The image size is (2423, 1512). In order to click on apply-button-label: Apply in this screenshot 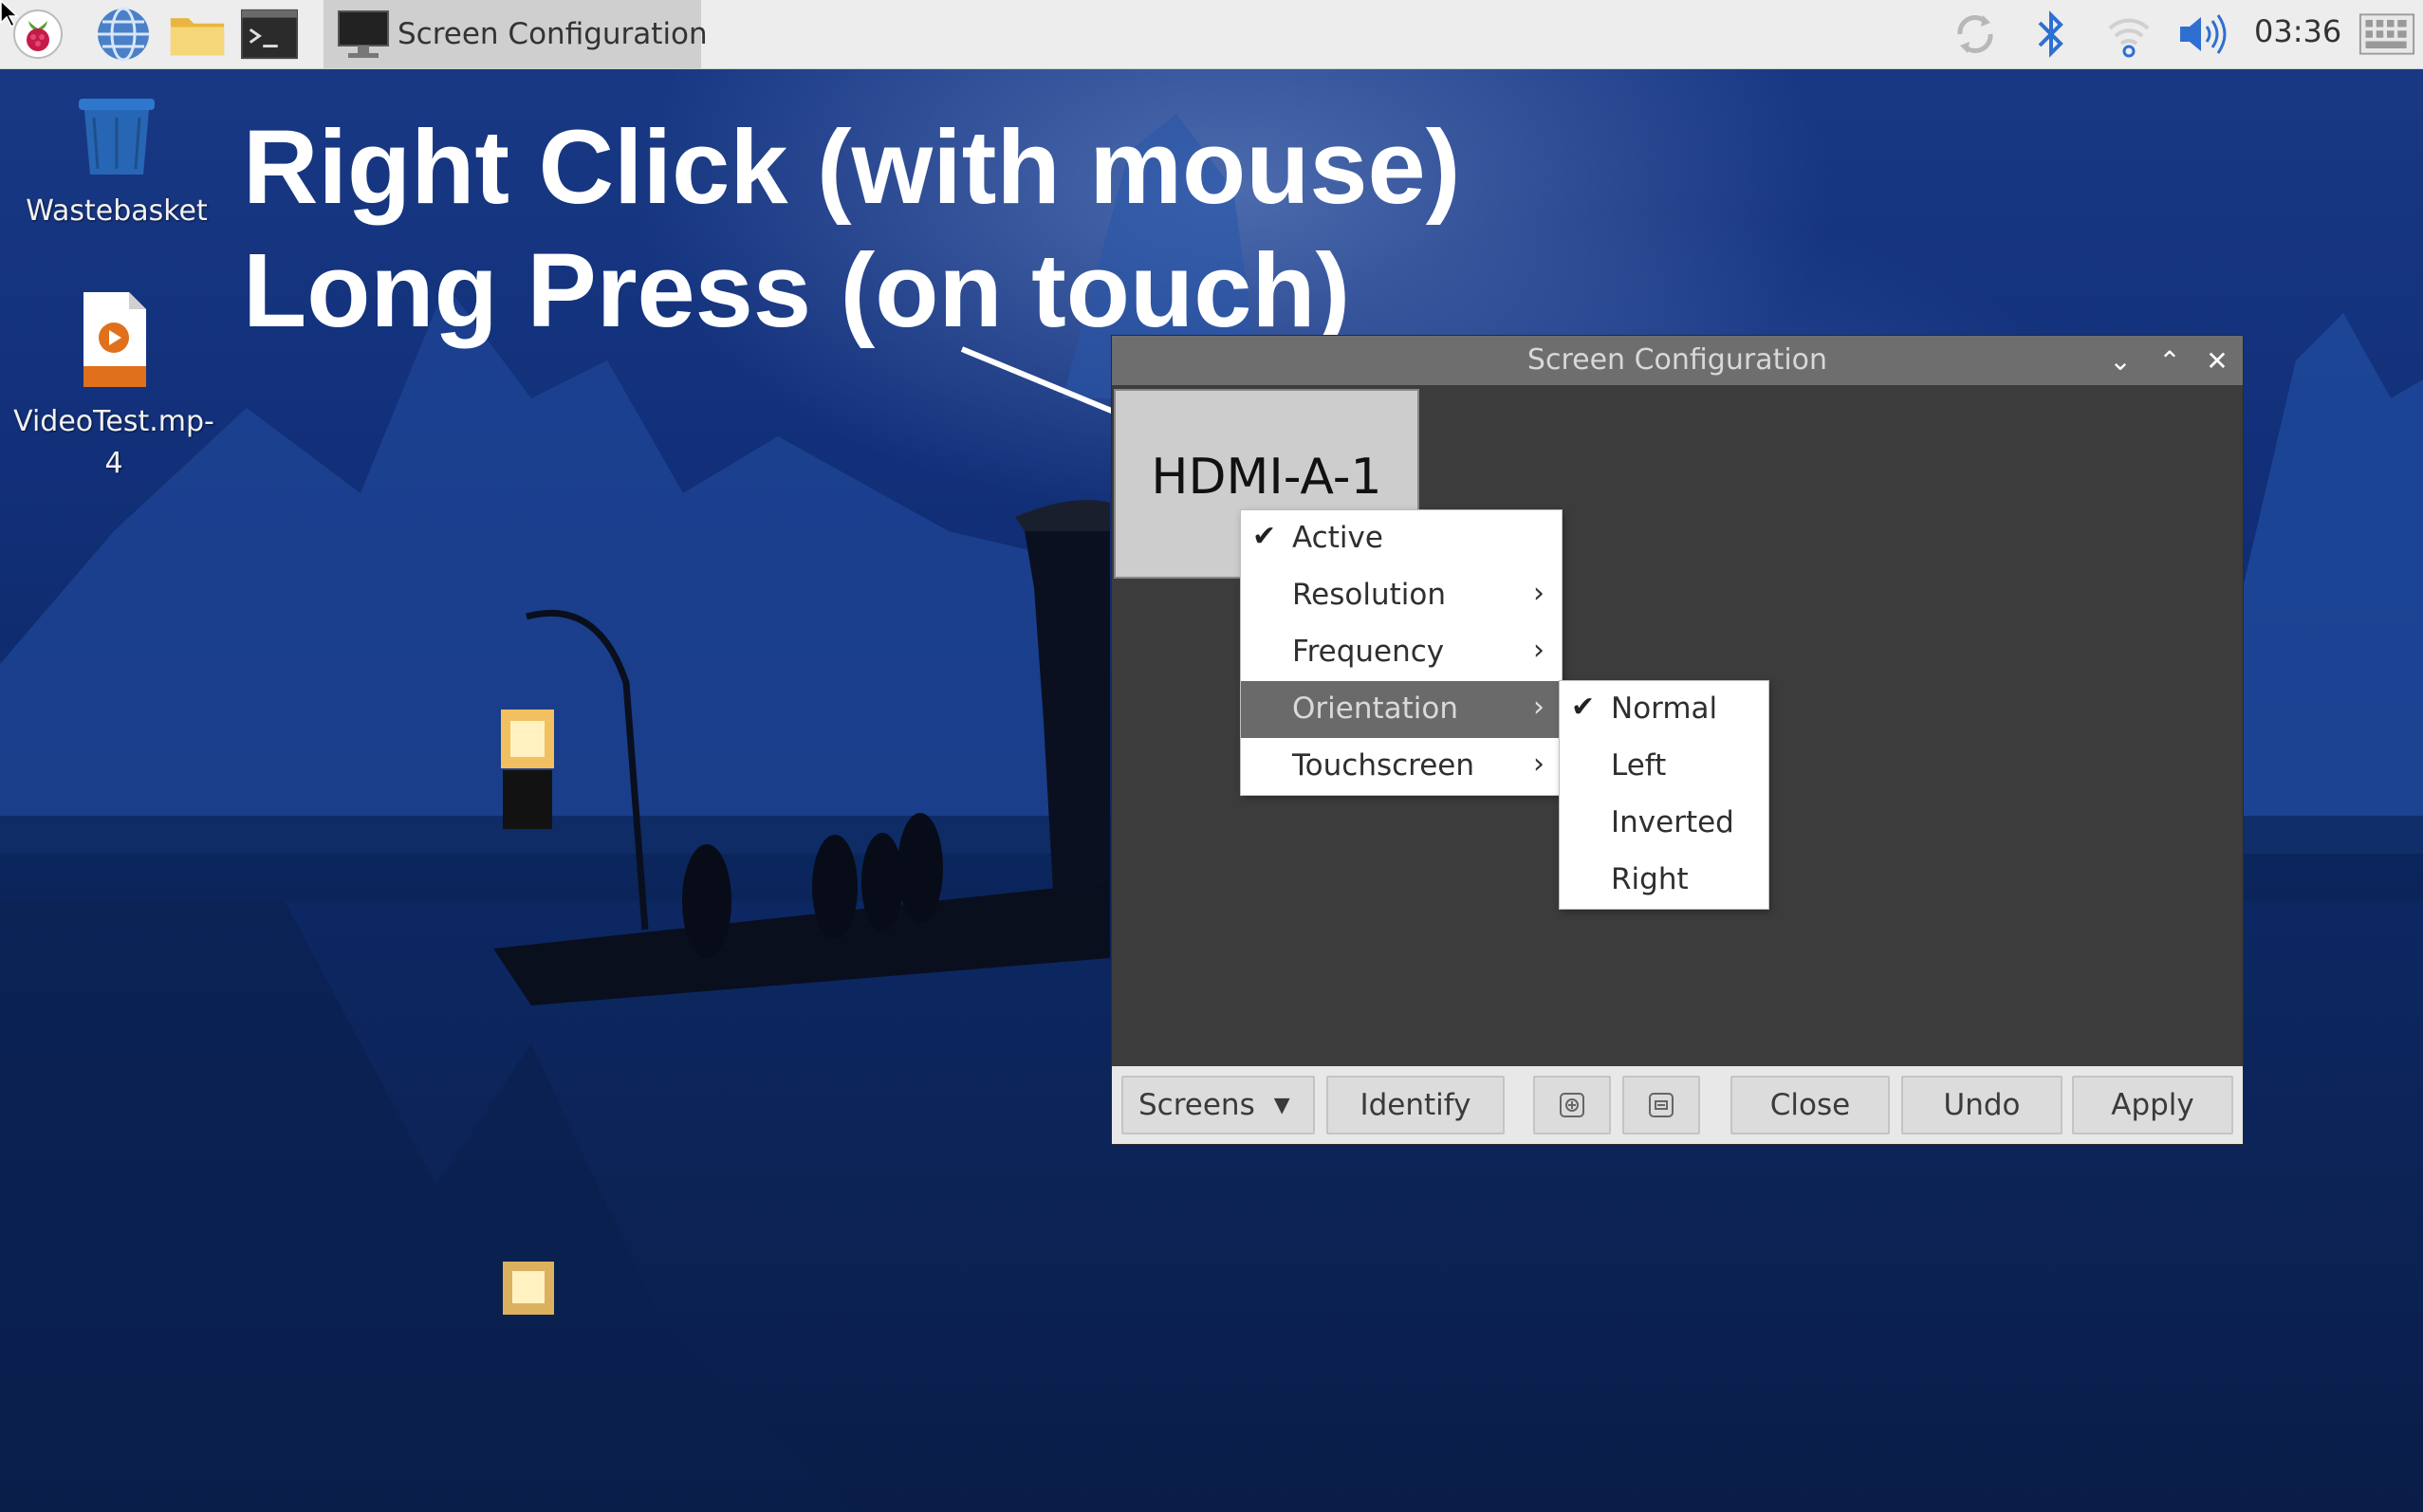, I will do `click(2152, 1105)`.